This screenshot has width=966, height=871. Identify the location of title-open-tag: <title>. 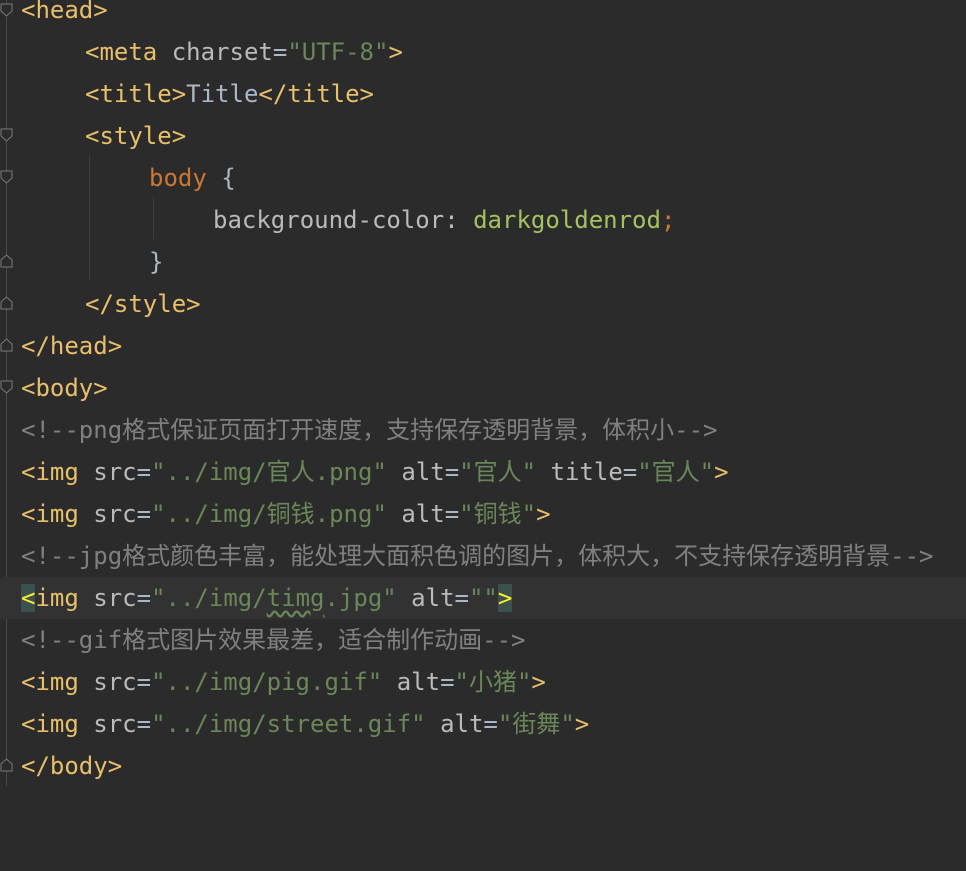
(136, 94).